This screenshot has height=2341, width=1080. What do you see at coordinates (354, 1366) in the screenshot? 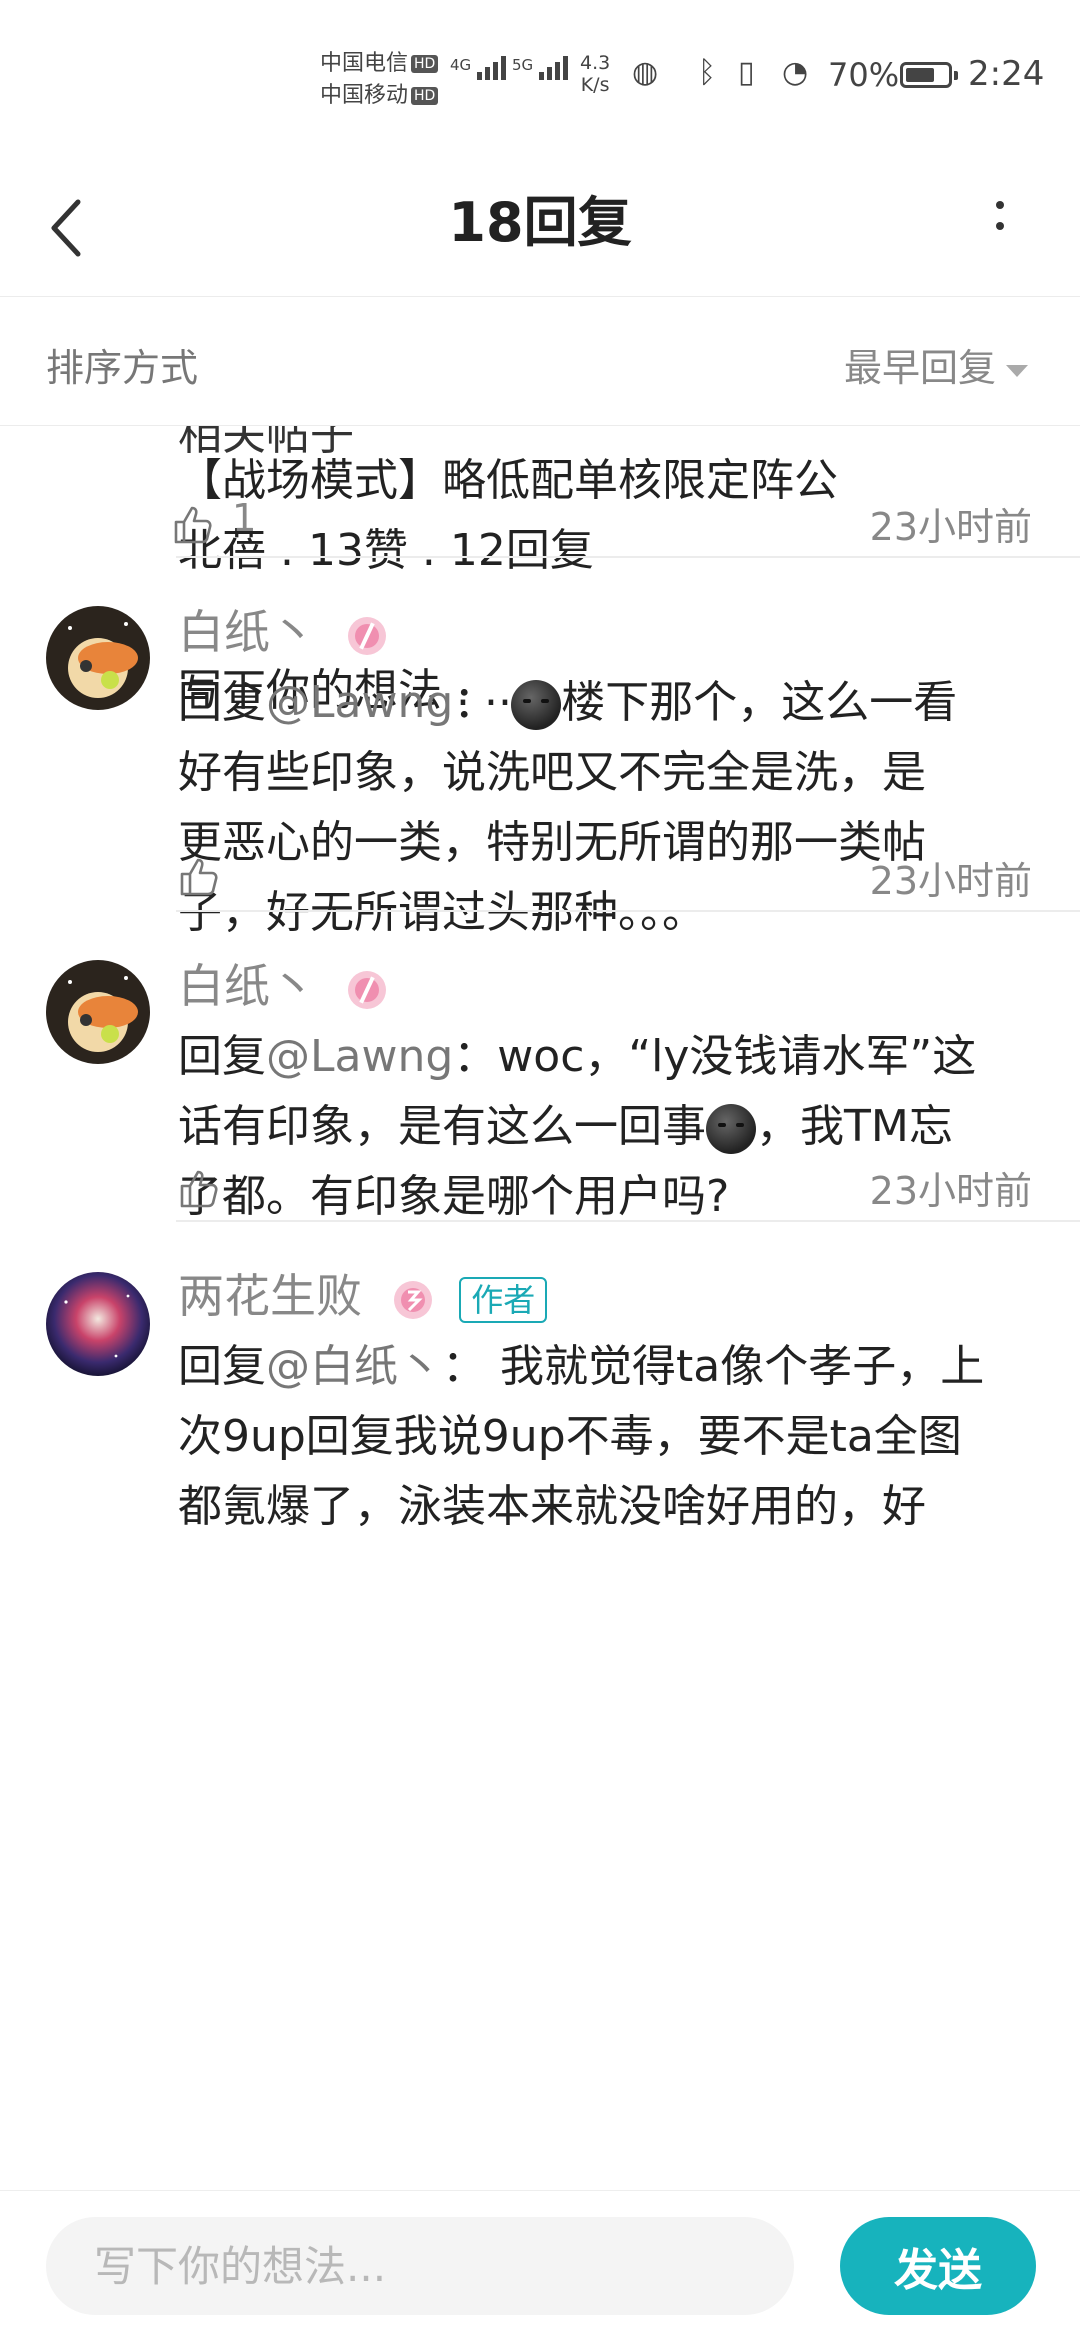
I see `mention-link: @白纸丶` at bounding box center [354, 1366].